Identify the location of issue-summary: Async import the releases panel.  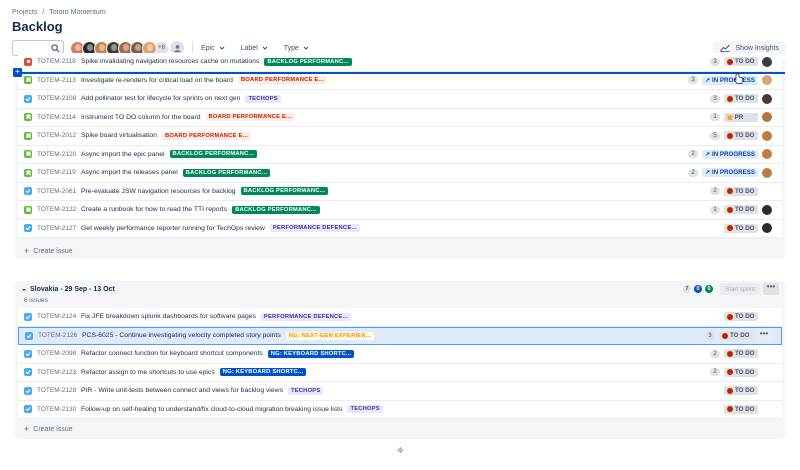
(129, 172).